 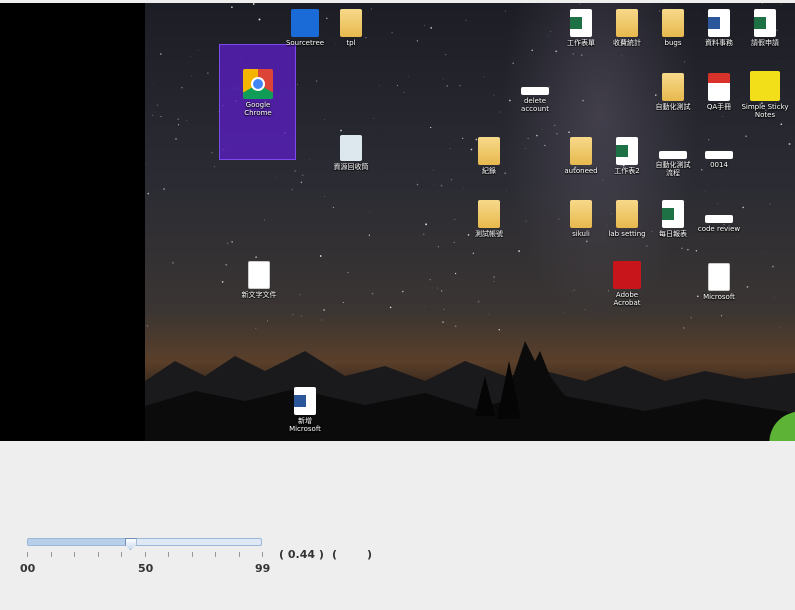 I want to click on desktop-icon-folder-sikuli: sikuli, so click(x=581, y=219).